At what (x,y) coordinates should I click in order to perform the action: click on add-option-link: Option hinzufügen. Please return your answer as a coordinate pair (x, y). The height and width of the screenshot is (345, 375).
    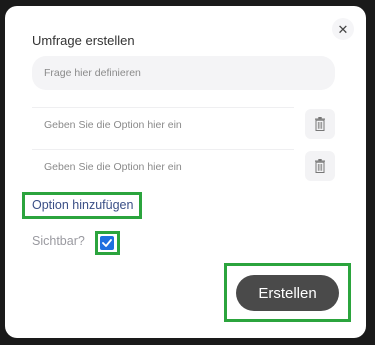
    Looking at the image, I should click on (82, 205).